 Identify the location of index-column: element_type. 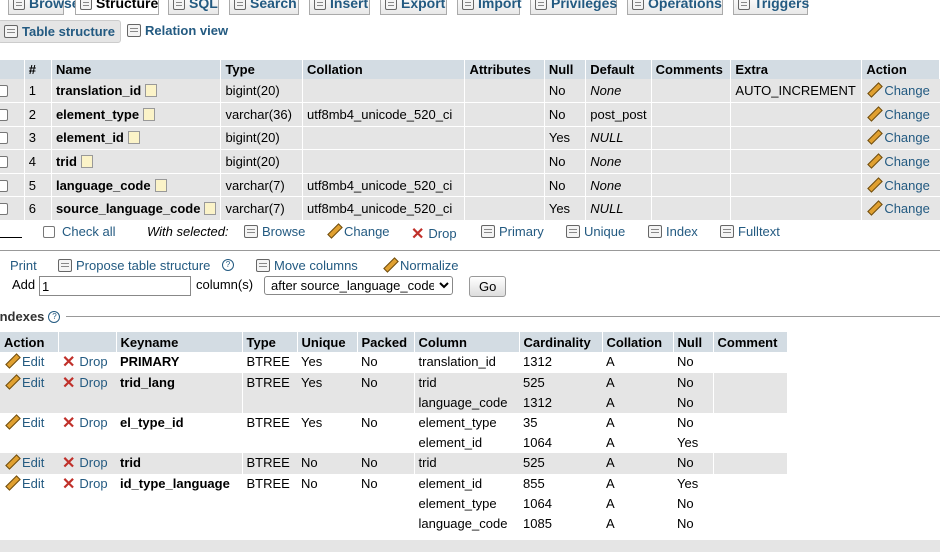
(466, 504).